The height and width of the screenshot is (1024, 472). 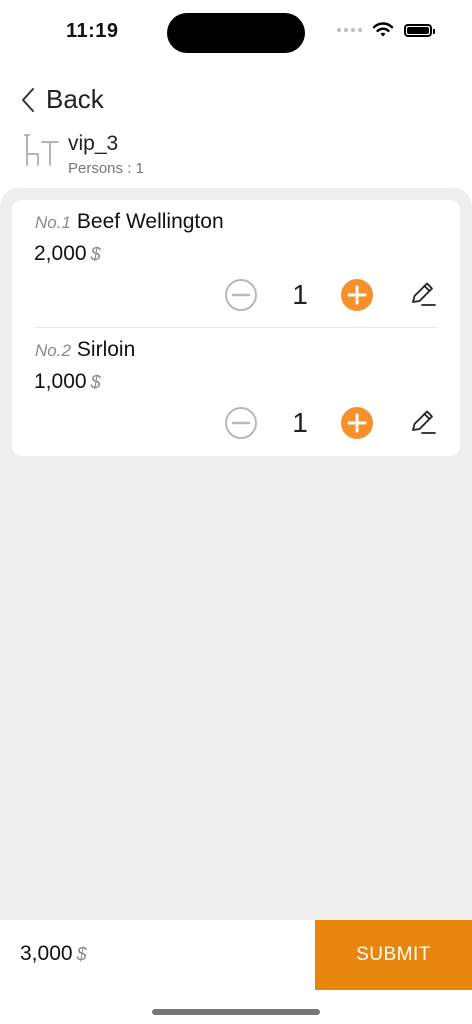 I want to click on item-title: No.2 Sirloin, so click(x=85, y=350).